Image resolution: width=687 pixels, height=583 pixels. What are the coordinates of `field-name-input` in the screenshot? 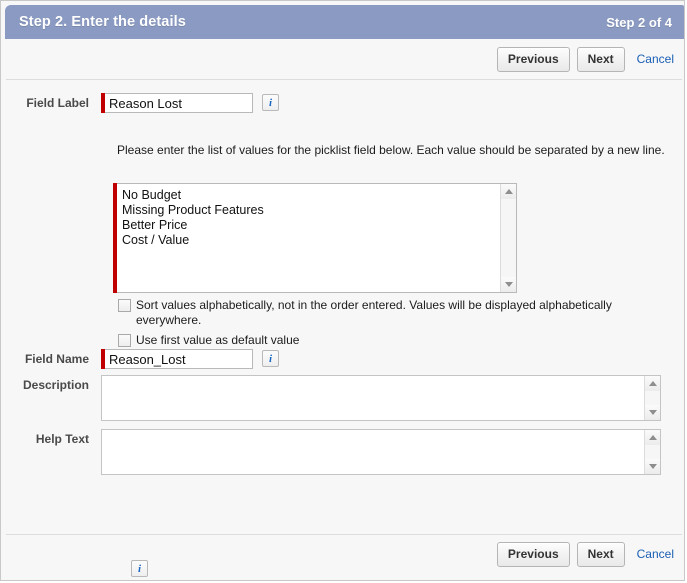 It's located at (179, 359).